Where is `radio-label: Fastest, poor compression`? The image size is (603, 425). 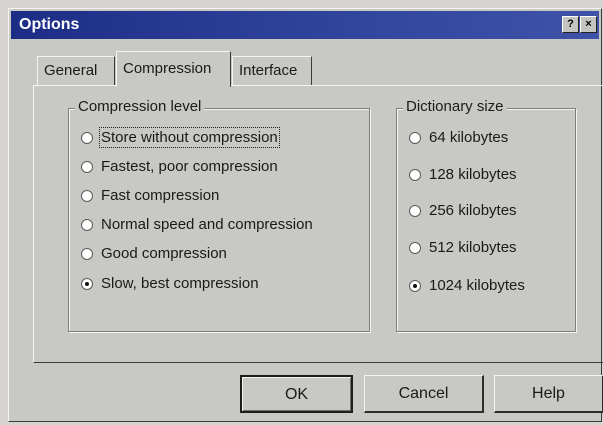 radio-label: Fastest, poor compression is located at coordinates (189, 166).